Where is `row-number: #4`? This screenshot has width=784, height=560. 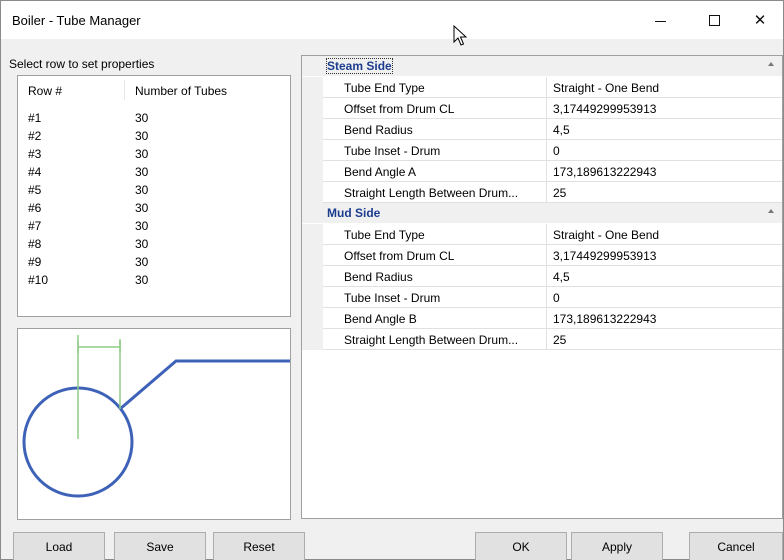
row-number: #4 is located at coordinates (35, 172).